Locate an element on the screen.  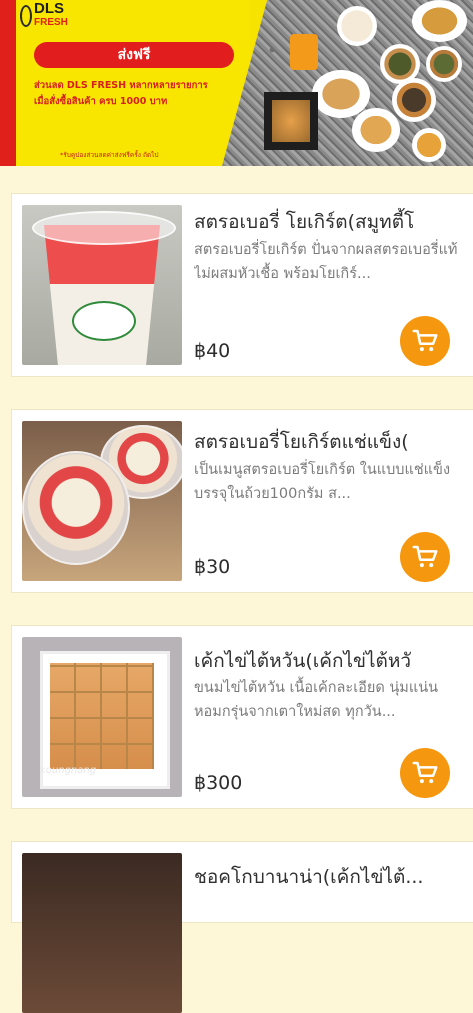
product-title: สตรอเบอรี่โยเกิร์ตแช่แข็ง( is located at coordinates (333, 442).